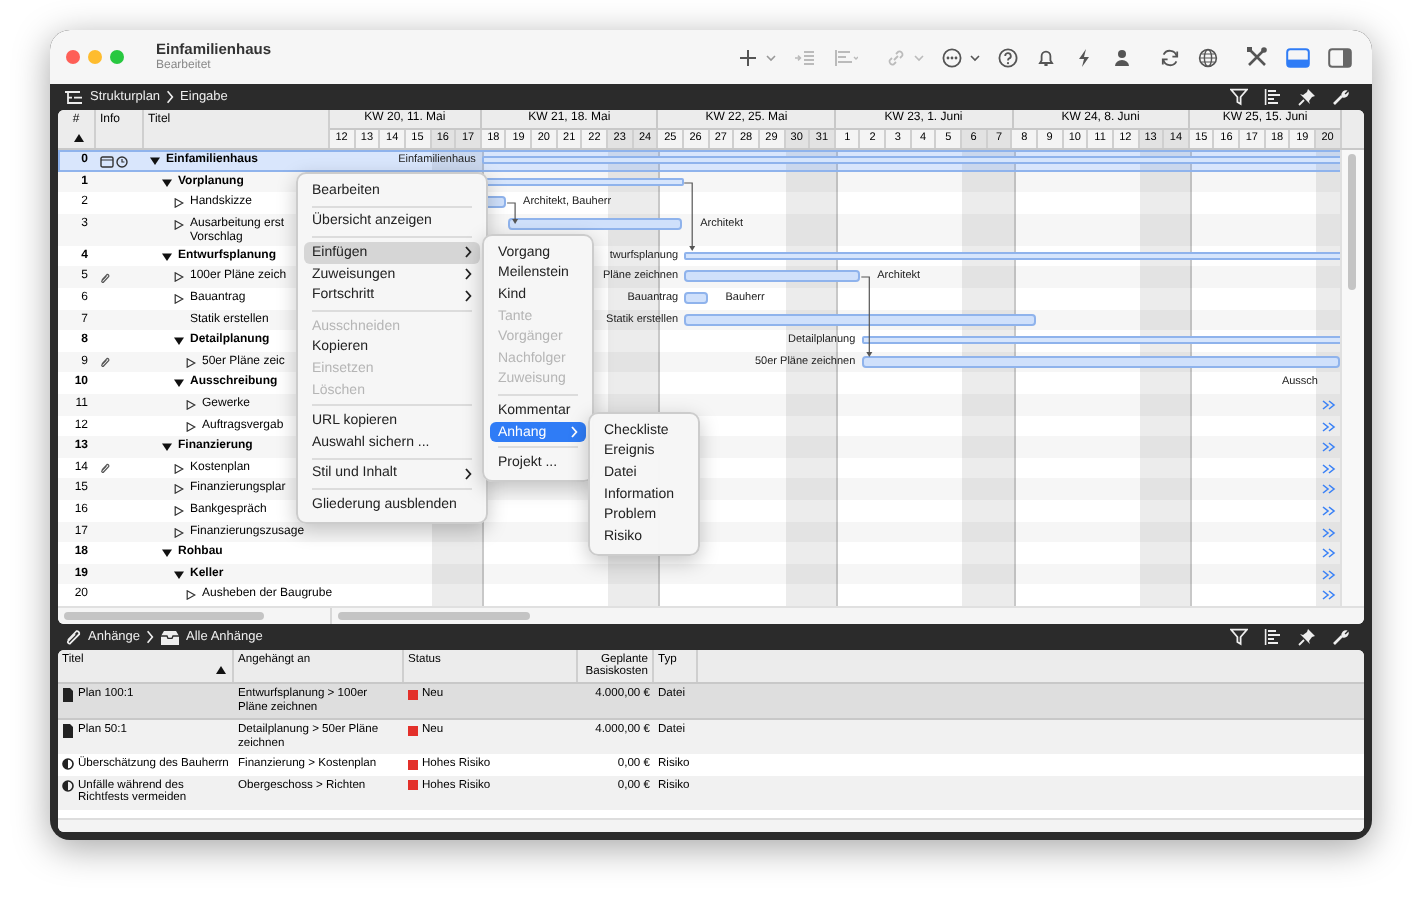  What do you see at coordinates (1122, 57) in the screenshot?
I see `person-icon` at bounding box center [1122, 57].